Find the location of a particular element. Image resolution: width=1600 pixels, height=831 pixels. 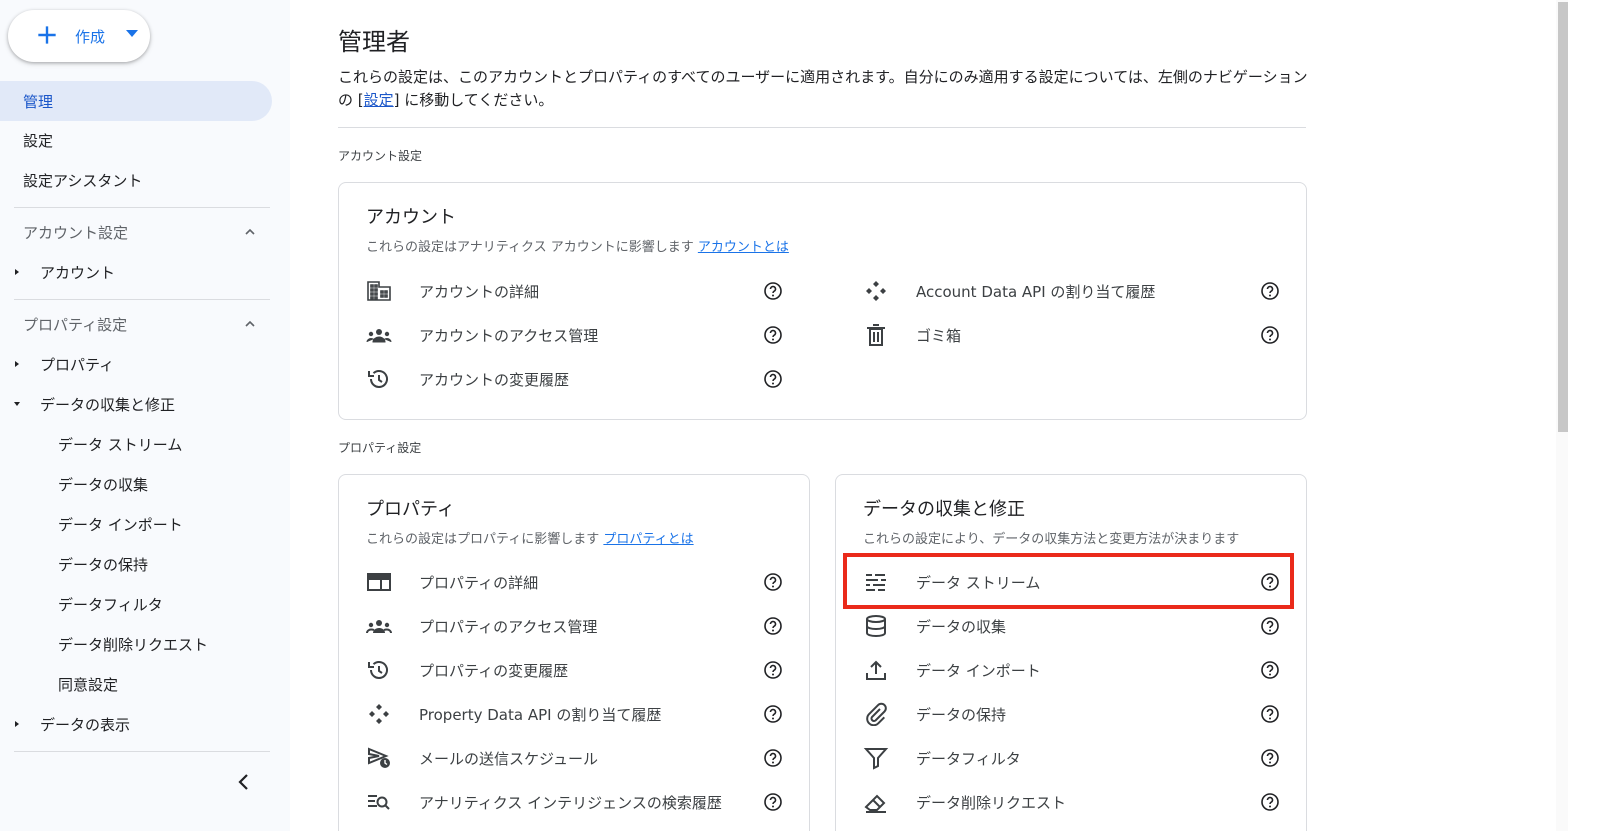

settings-link: 設定 is located at coordinates (379, 100).